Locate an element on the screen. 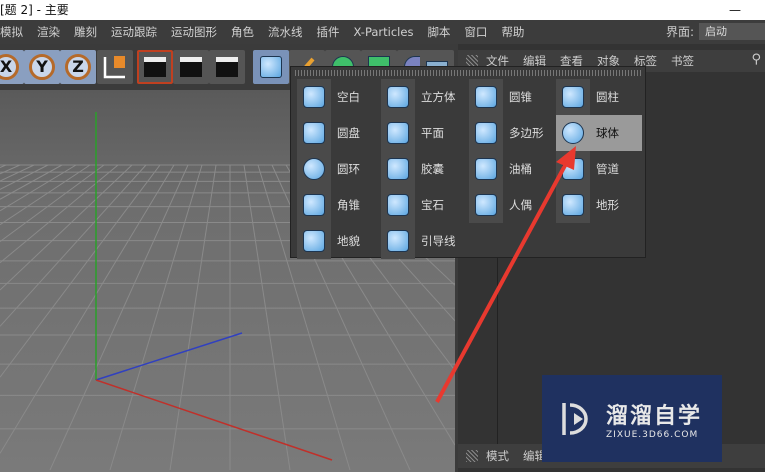  menu-item: 角色 is located at coordinates (242, 32).